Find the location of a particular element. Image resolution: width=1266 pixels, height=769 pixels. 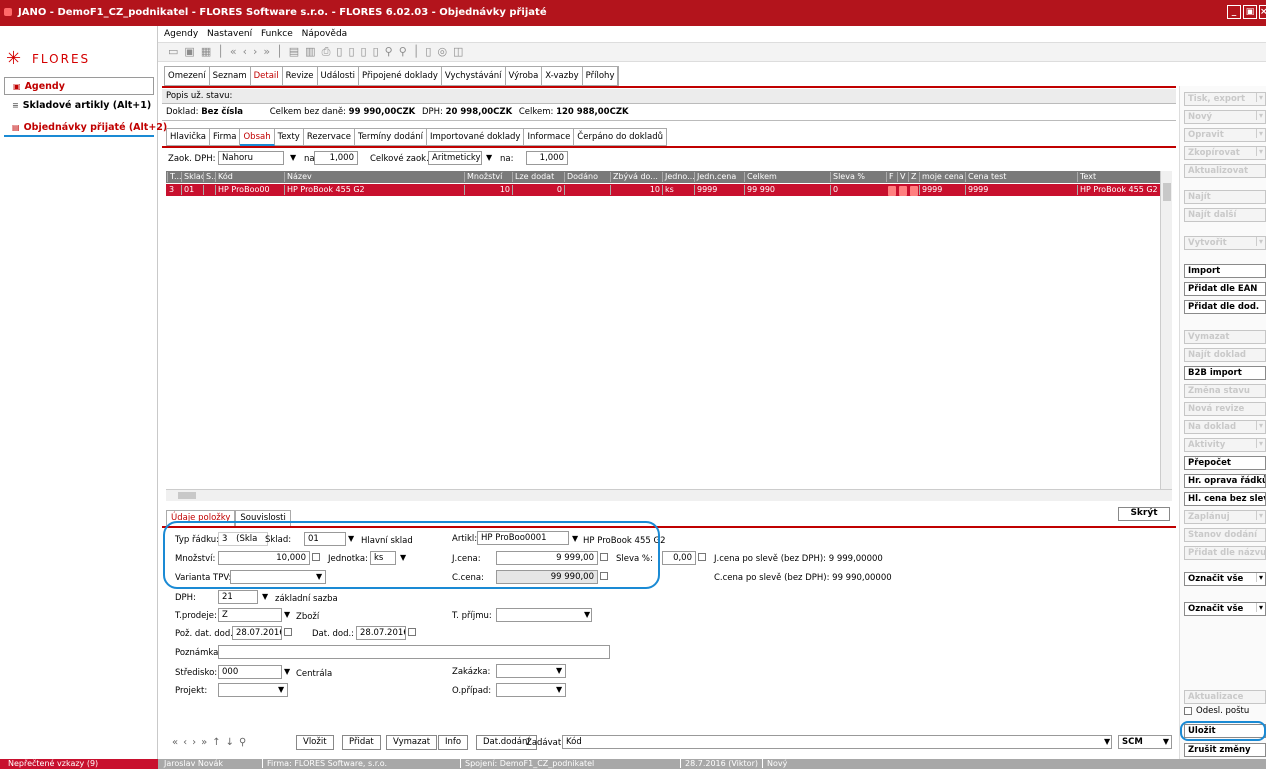

tab-rezervace: Rezervace is located at coordinates (329, 137).